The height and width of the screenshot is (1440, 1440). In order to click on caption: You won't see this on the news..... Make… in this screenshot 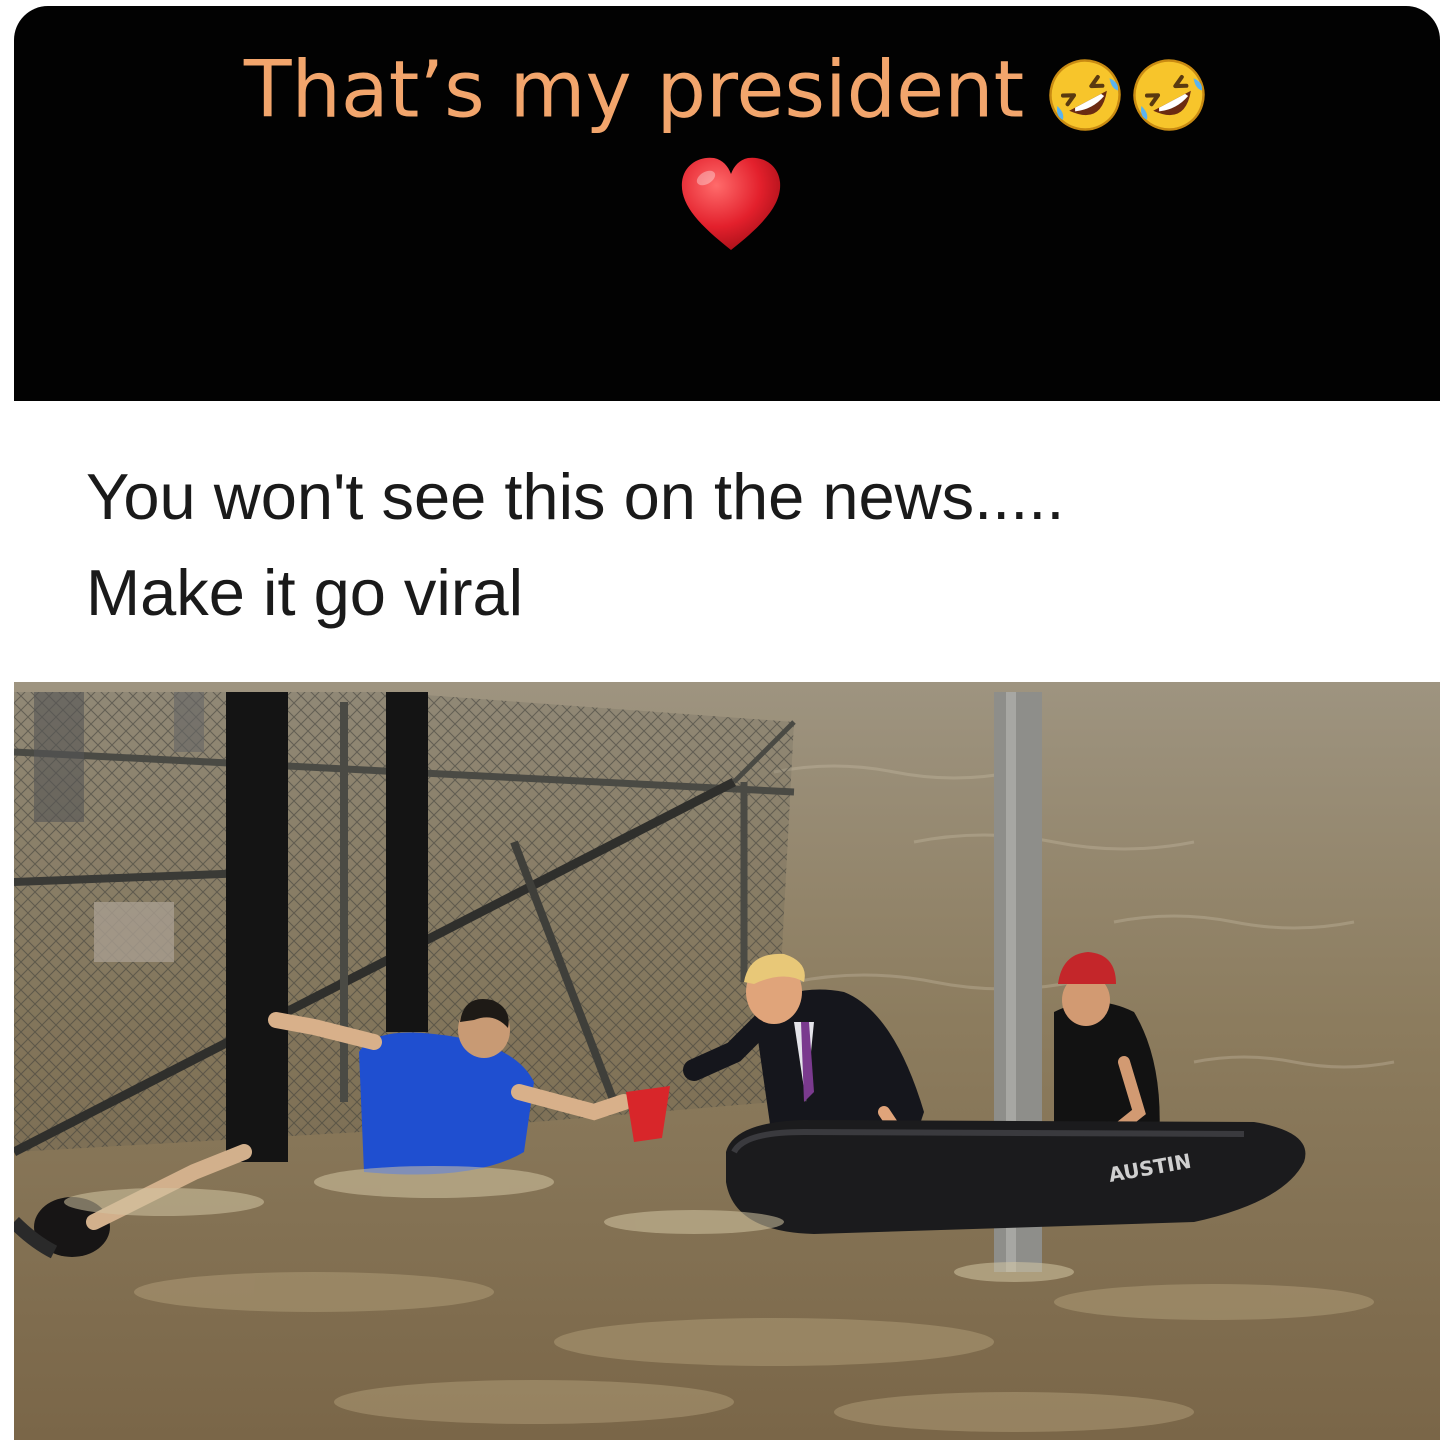, I will do `click(746, 545)`.